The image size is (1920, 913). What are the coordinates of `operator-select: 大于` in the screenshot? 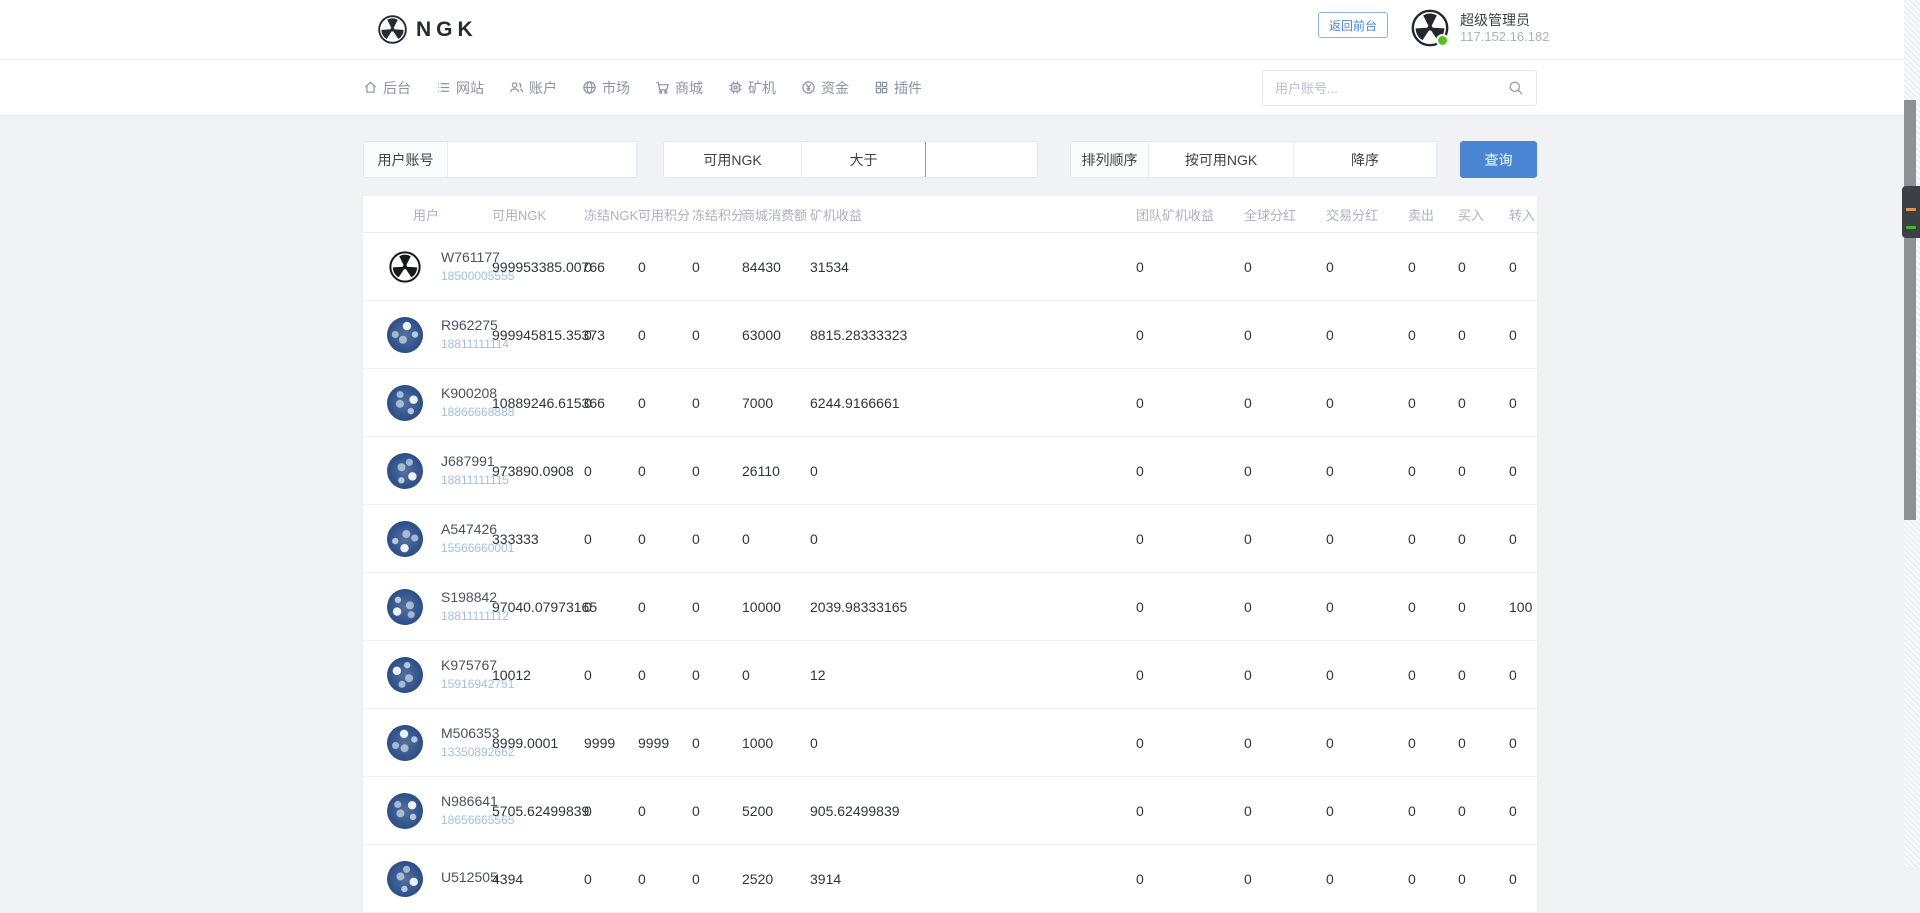 It's located at (863, 159).